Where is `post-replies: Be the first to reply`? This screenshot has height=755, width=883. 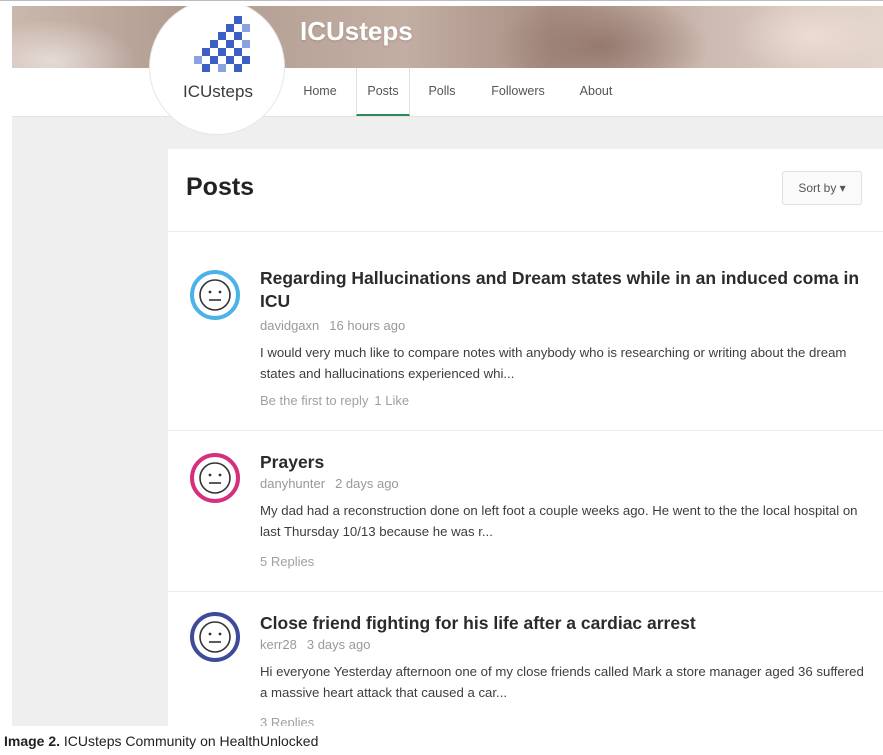
post-replies: Be the first to reply is located at coordinates (314, 400).